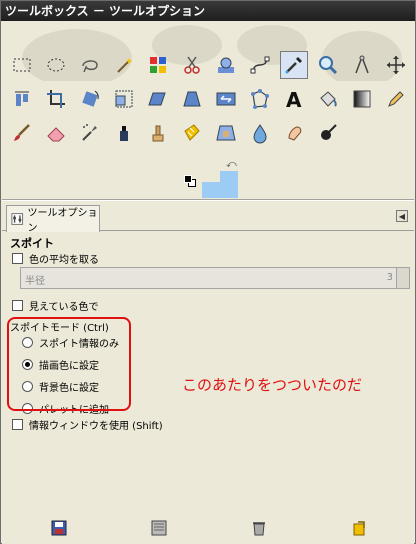  I want to click on tool-button-align, so click(22, 99).